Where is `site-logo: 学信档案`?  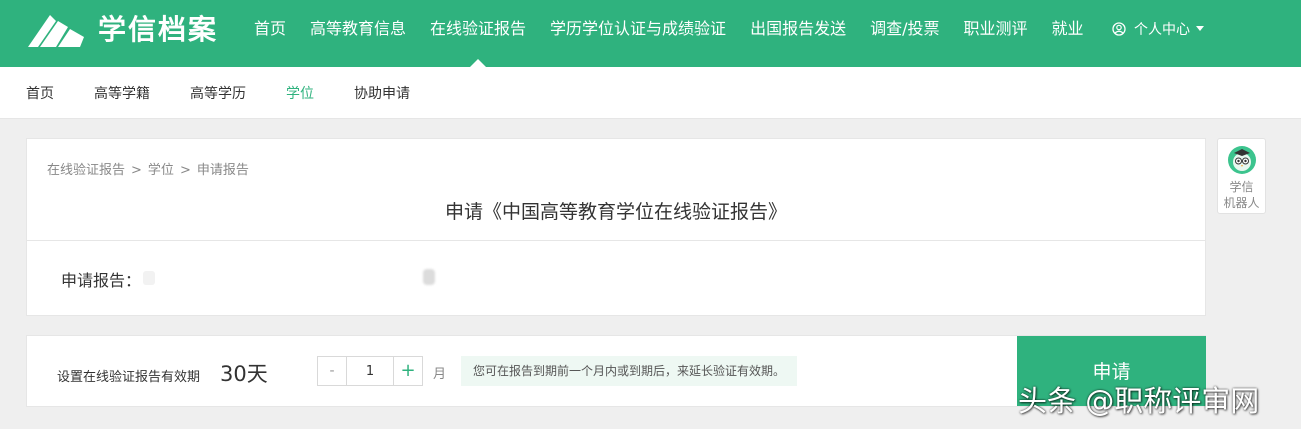 site-logo: 学信档案 is located at coordinates (122, 30).